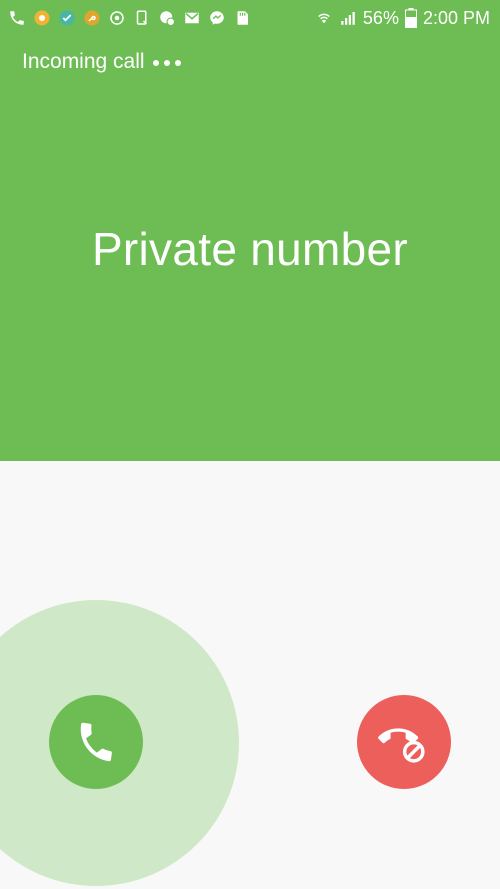  I want to click on battery-icon, so click(410, 18).